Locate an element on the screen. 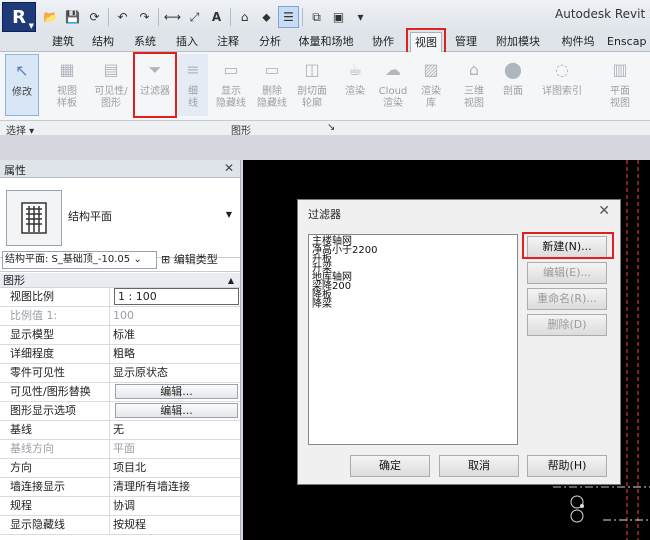 This screenshot has height=540, width=650. plan-instance-dropdown: 结构平面: S_基础顶_-10.05 ⌄ is located at coordinates (79, 260).